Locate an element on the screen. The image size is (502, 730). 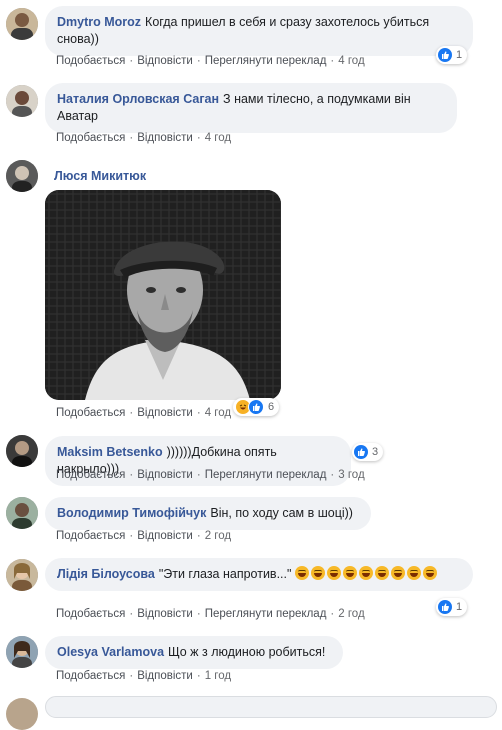
comment-author: Dmytro Moroz is located at coordinates (99, 22).